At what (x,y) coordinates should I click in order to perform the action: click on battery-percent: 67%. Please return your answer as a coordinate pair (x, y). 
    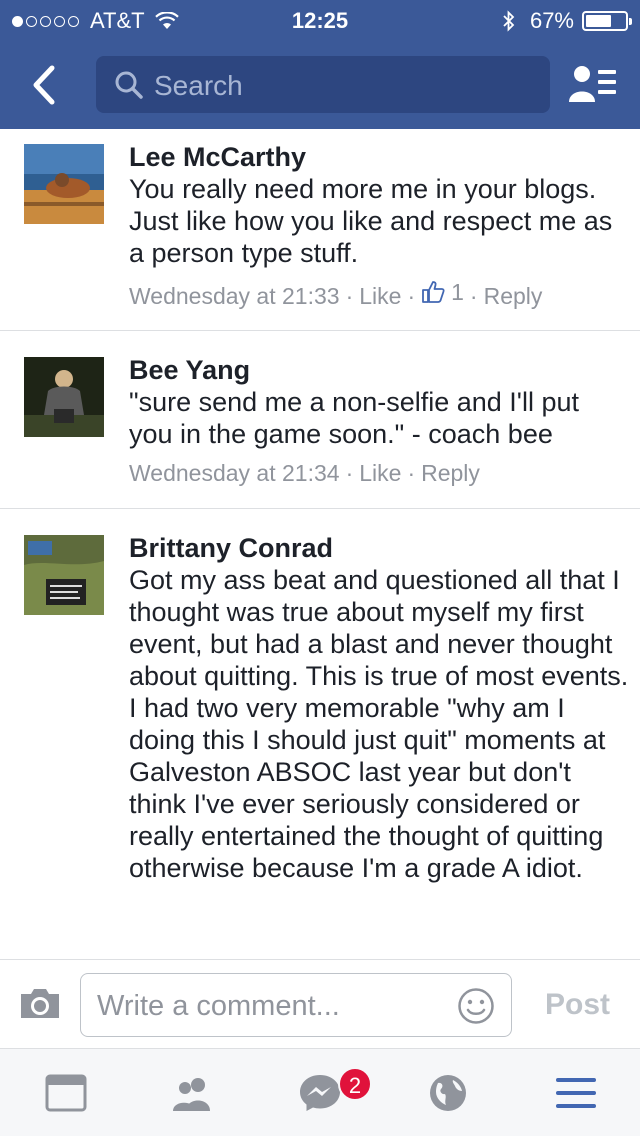
    Looking at the image, I should click on (551, 20).